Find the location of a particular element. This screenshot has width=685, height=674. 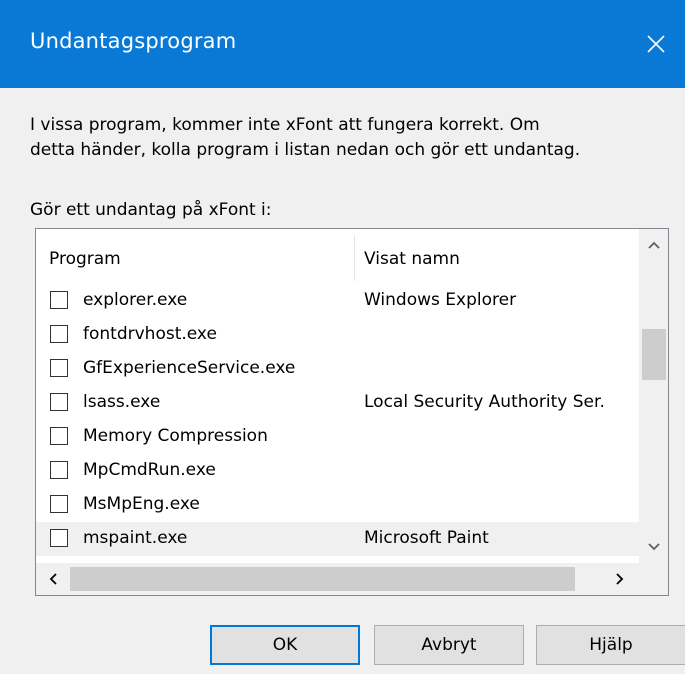

close-button is located at coordinates (656, 44).